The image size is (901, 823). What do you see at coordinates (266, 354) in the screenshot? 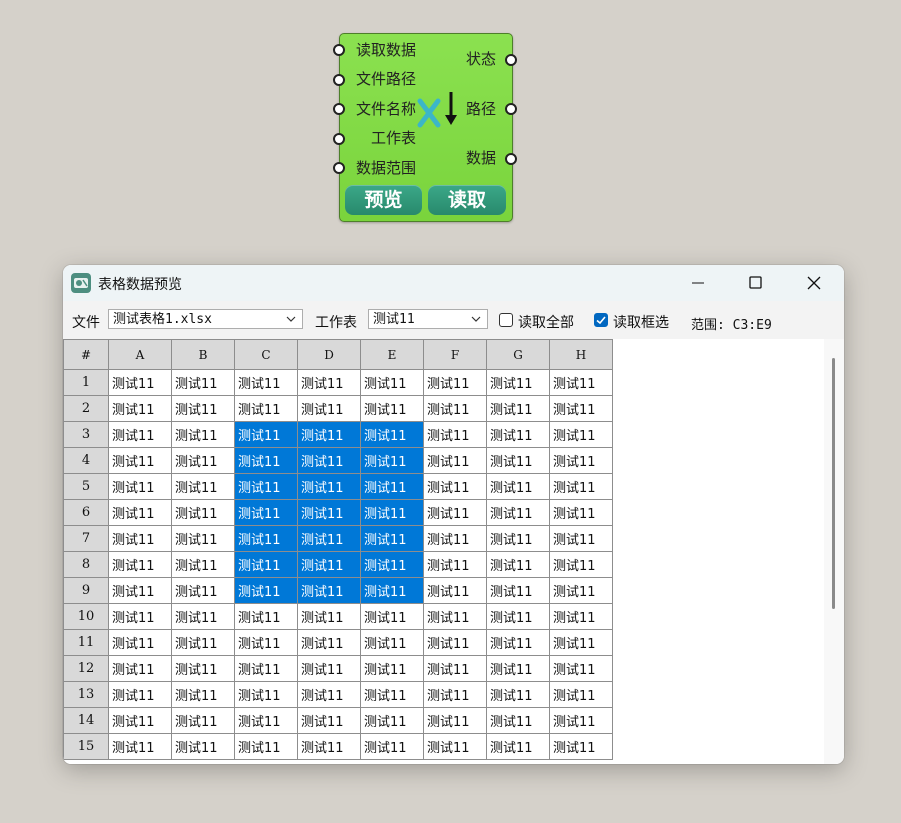
I see `column-header-c: C` at bounding box center [266, 354].